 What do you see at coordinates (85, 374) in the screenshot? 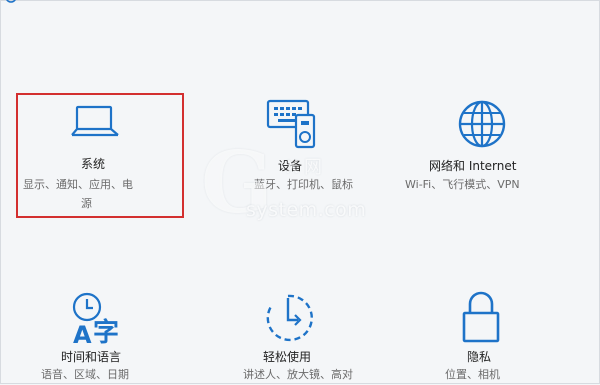
I see `tile-description: 语音、区域、日期` at bounding box center [85, 374].